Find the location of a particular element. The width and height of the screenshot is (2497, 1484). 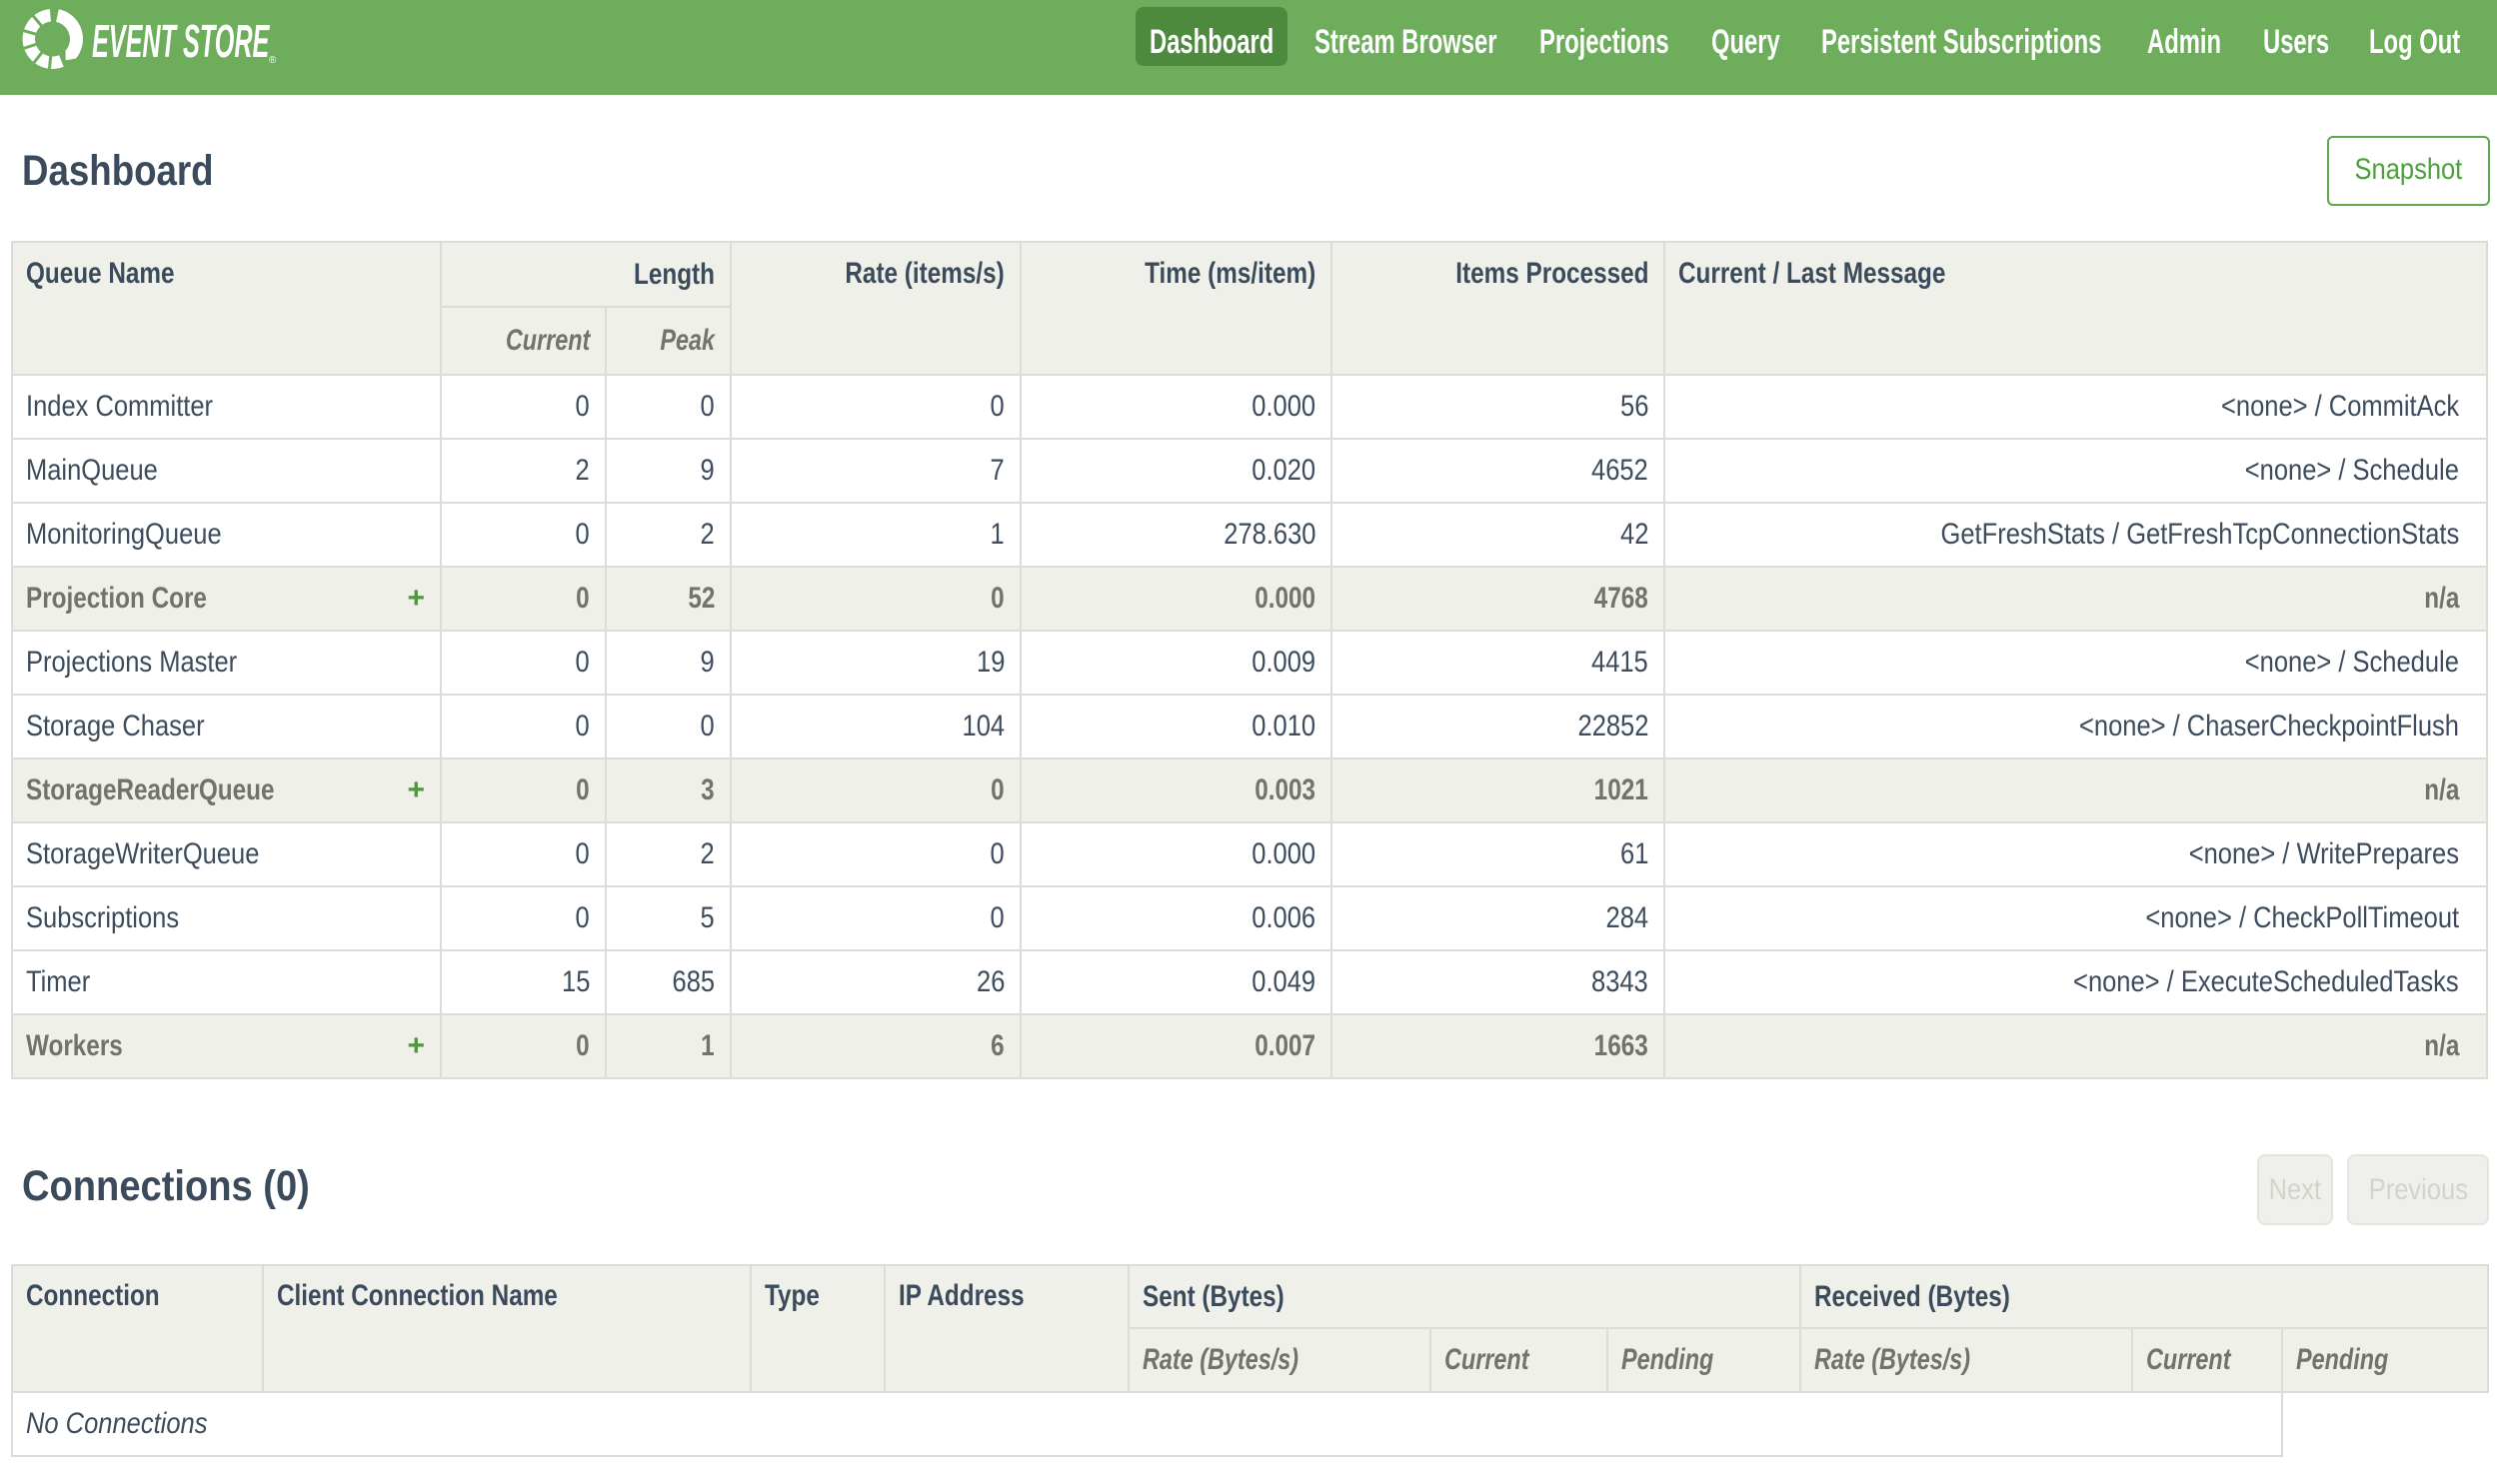

svg-text: EVENT STORE is located at coordinates (181, 41).